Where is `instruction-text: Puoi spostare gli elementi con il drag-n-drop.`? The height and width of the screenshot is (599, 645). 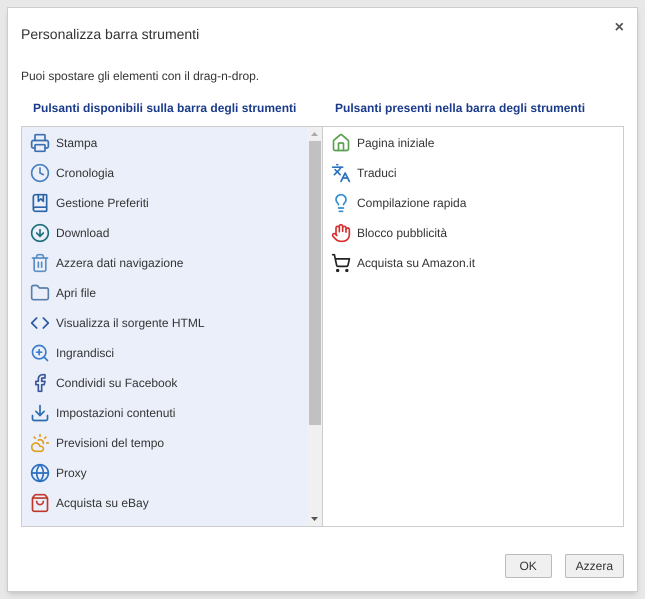 instruction-text: Puoi spostare gli elementi con il drag-n-drop. is located at coordinates (140, 76).